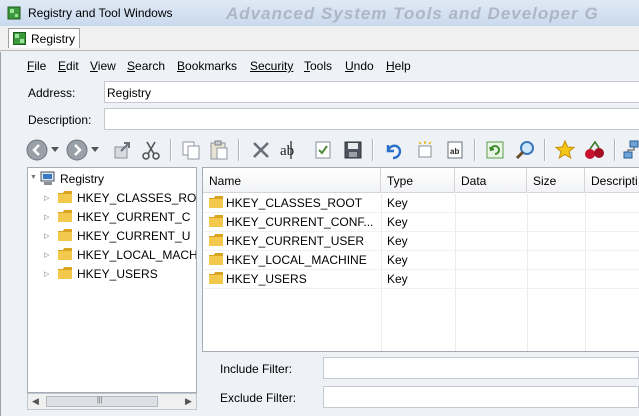  I want to click on save-button, so click(353, 150).